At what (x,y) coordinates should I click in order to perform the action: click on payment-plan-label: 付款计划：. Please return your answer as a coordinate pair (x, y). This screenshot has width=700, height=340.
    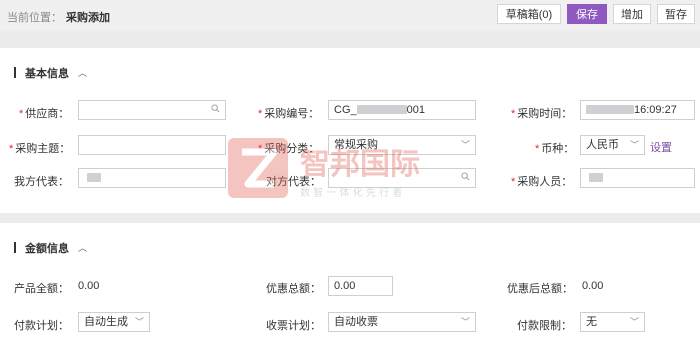
    Looking at the image, I should click on (41, 326).